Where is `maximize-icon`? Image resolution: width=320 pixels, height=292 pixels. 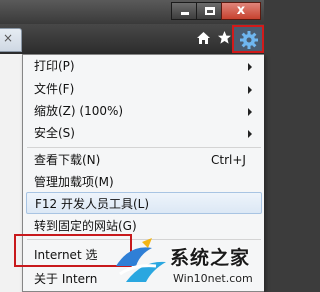 maximize-icon is located at coordinates (210, 11).